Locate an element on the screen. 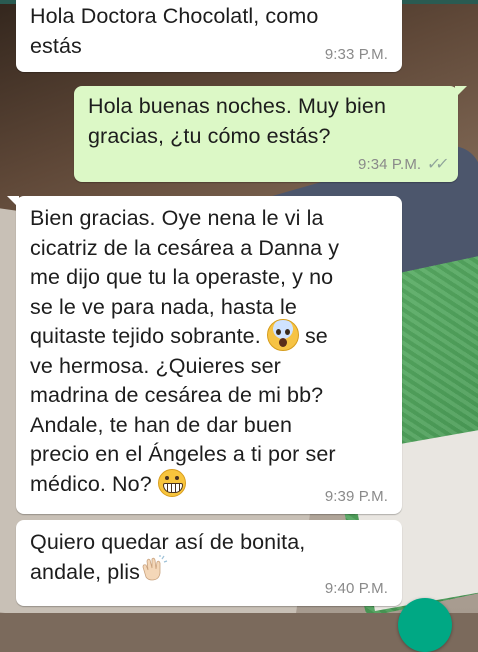 Image resolution: width=478 pixels, height=652 pixels. message-line: me dijo que tu la operaste, y no is located at coordinates (182, 277).